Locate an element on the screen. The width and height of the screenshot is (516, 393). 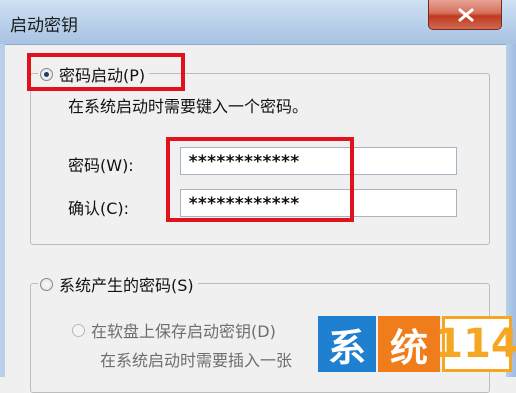
system-password-option: 系统产生的密码(S) is located at coordinates (118, 284).